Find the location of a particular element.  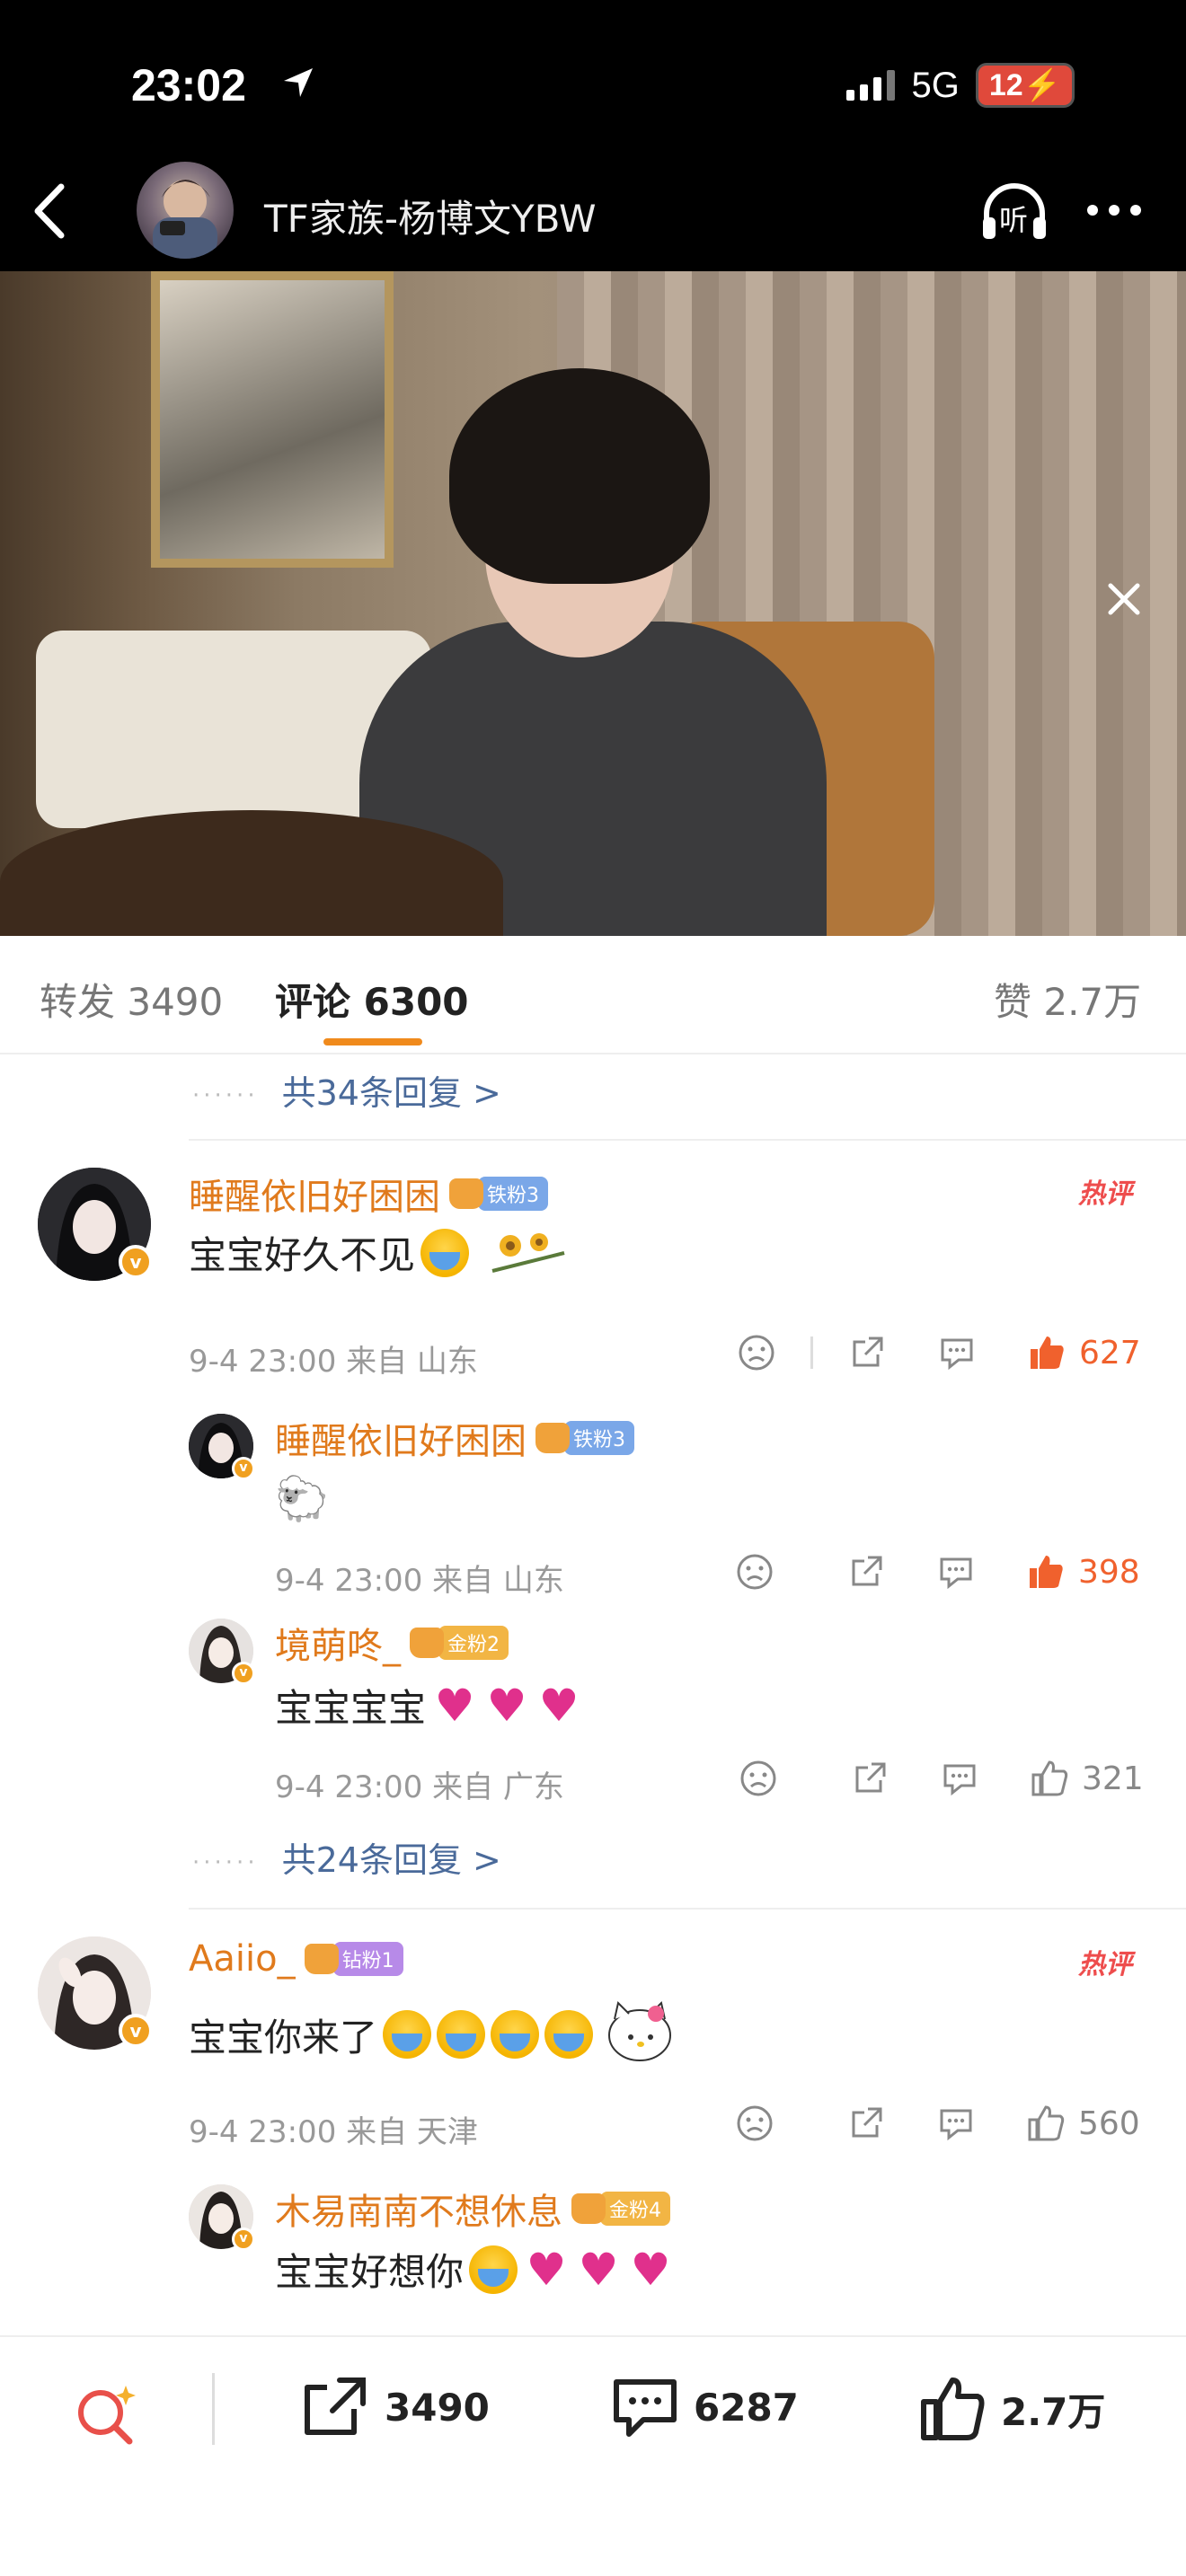

signal-icon is located at coordinates (871, 85).